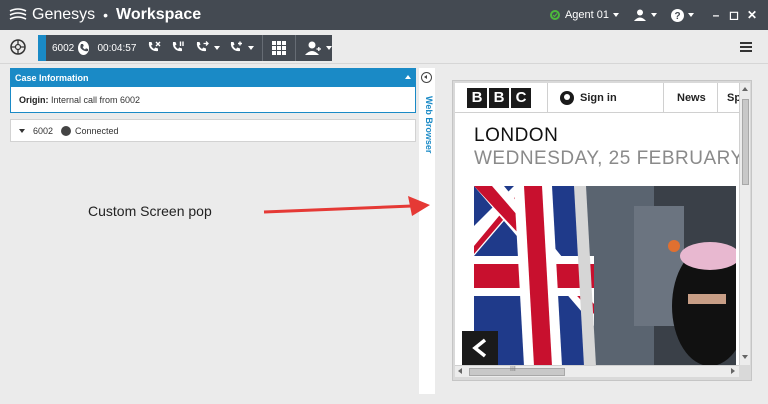  I want to click on title-bar: Genesys • Workspace Agent 01 ? – ◻ ✕, so click(384, 15).